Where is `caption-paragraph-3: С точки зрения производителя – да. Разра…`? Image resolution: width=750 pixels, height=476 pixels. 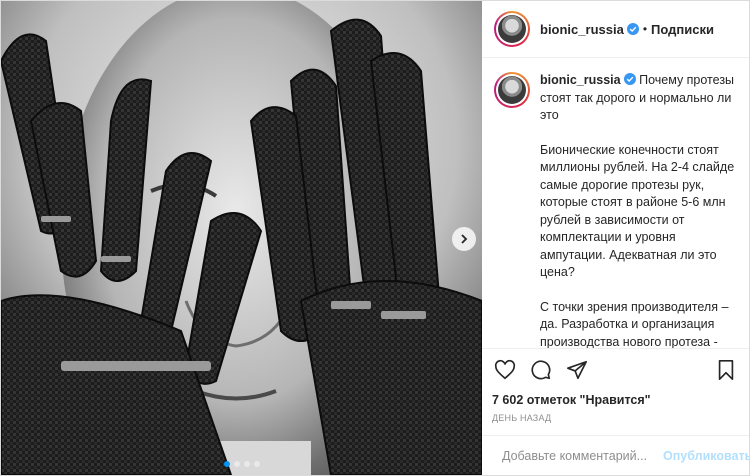
caption-paragraph-3: С точки зрения производителя – да. Разра… is located at coordinates (634, 324).